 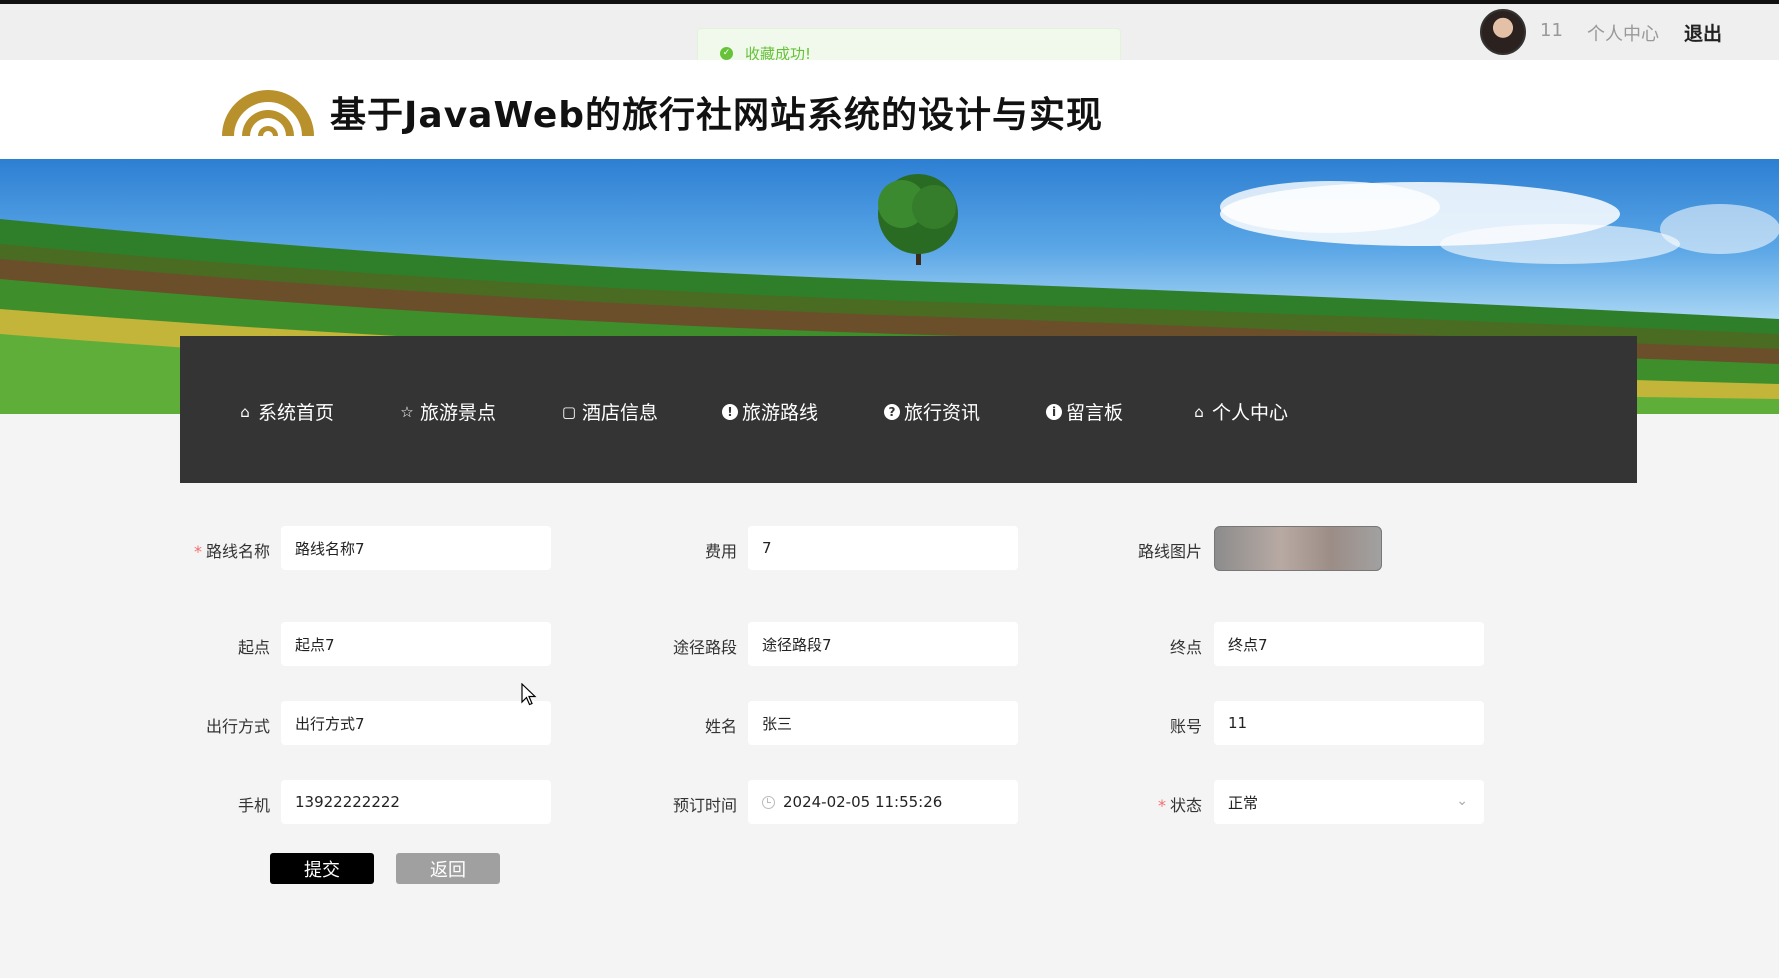 I want to click on site-title: 基于JavaWeb的旅行社网站系统的设计与实现, so click(x=717, y=115).